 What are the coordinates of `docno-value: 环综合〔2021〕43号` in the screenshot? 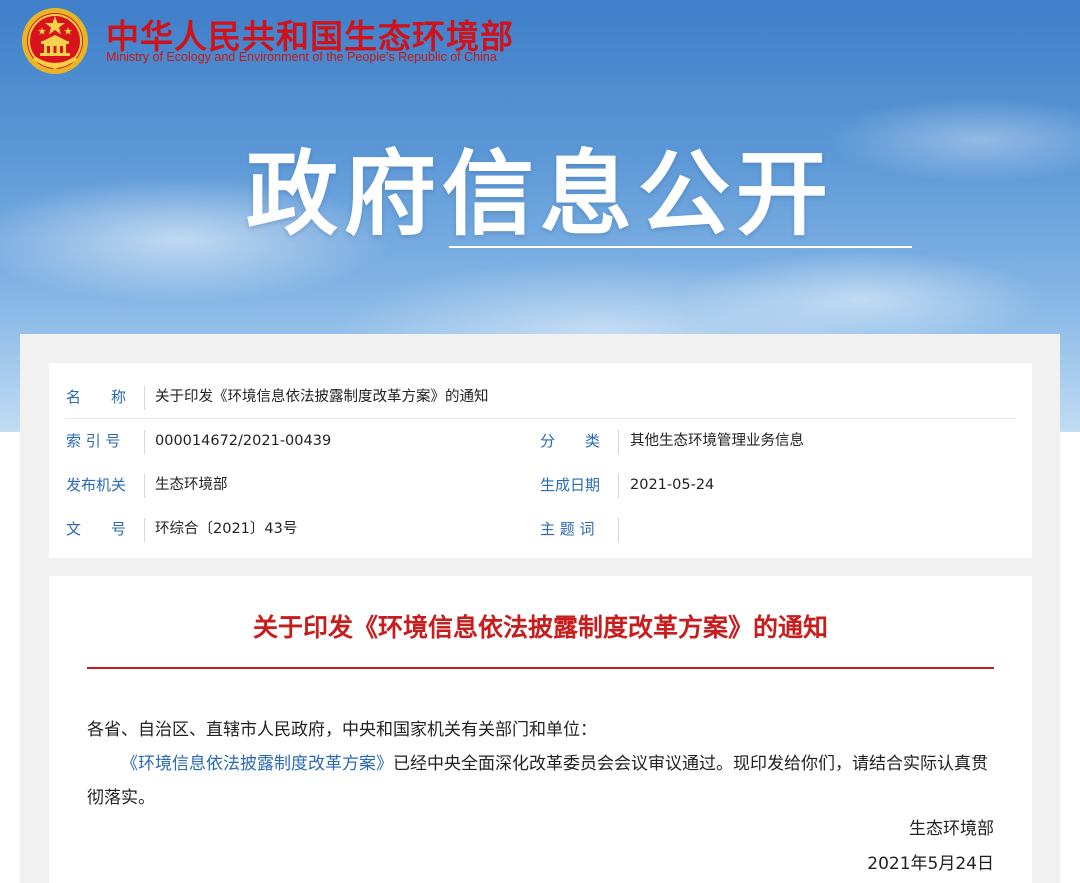 It's located at (226, 529).